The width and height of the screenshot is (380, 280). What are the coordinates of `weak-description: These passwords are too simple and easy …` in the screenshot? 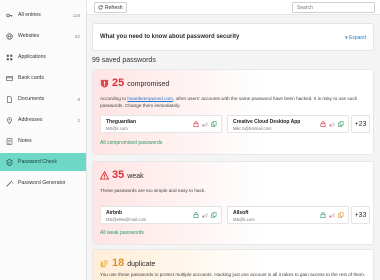 It's located at (153, 190).